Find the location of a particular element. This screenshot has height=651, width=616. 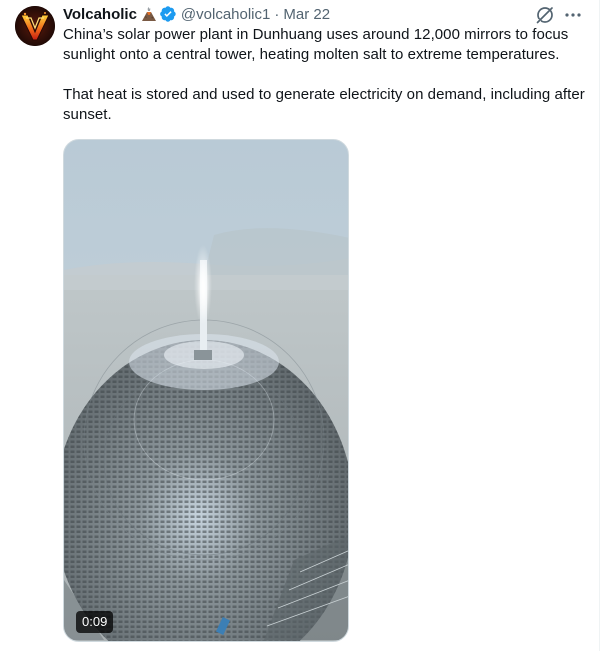

more-icon is located at coordinates (573, 15).